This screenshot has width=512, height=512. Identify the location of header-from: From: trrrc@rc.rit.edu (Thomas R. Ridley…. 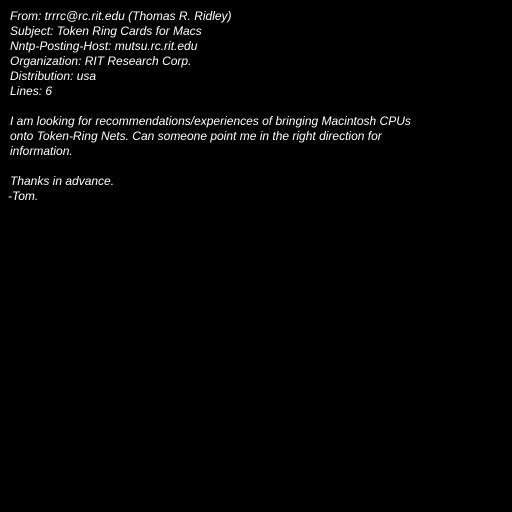
(121, 16).